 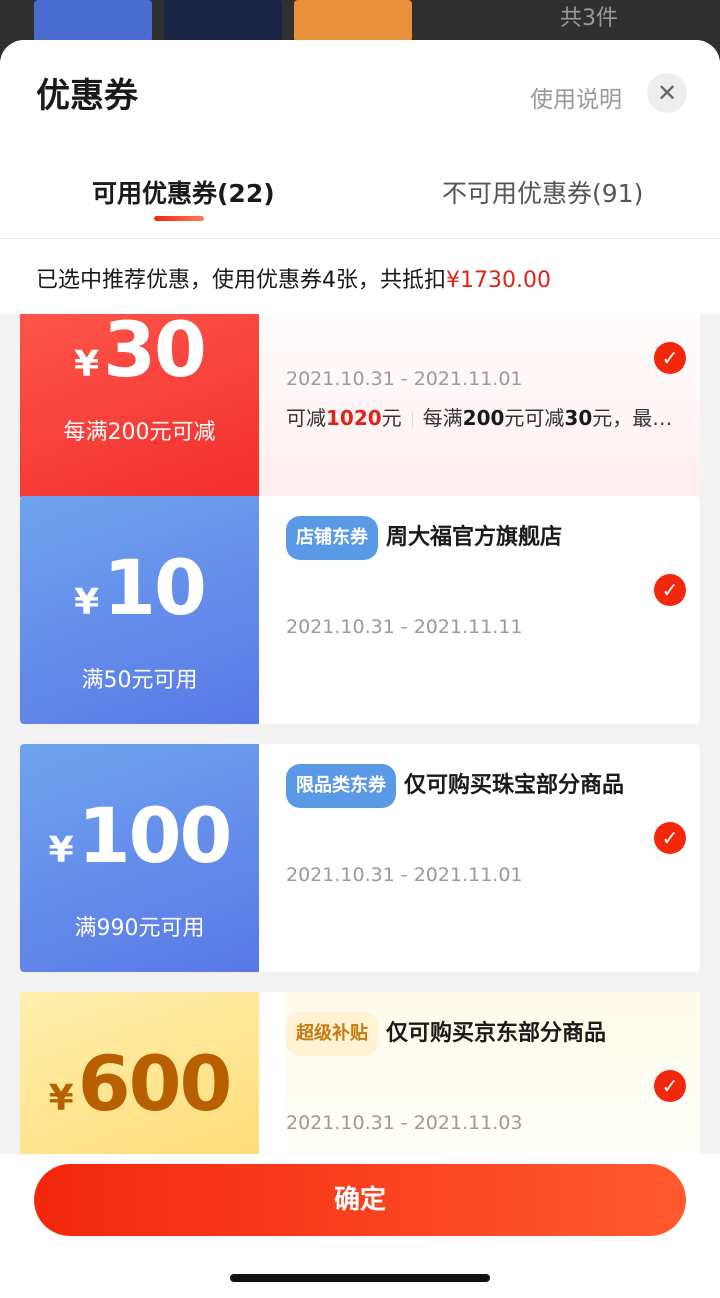 What do you see at coordinates (183, 192) in the screenshot?
I see `tab-available: 可用优惠券(22)` at bounding box center [183, 192].